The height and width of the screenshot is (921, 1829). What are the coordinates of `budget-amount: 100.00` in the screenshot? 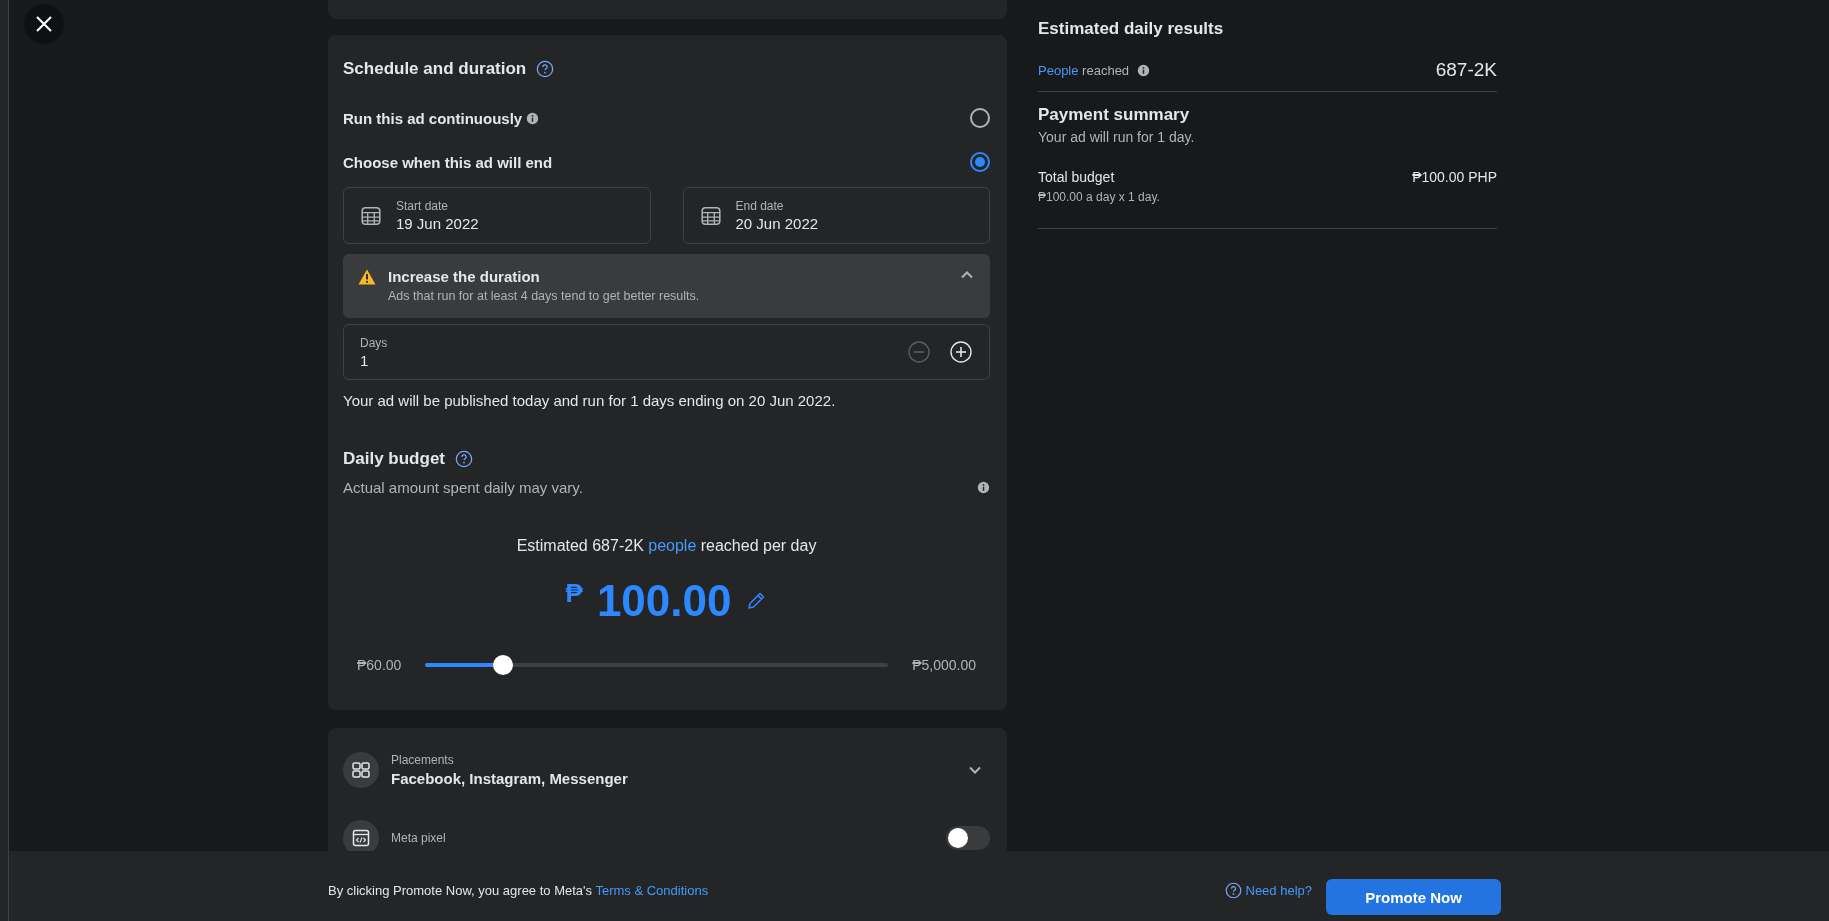 It's located at (664, 601).